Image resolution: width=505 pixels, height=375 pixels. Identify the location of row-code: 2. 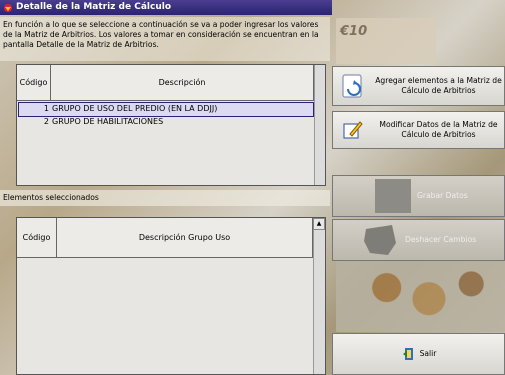
(46, 121).